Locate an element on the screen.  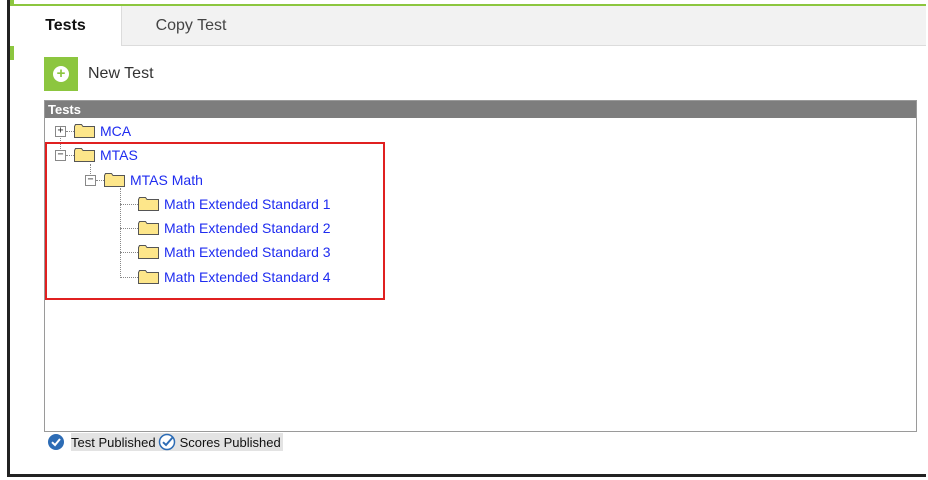
tree-node-label: MCA is located at coordinates (115, 131).